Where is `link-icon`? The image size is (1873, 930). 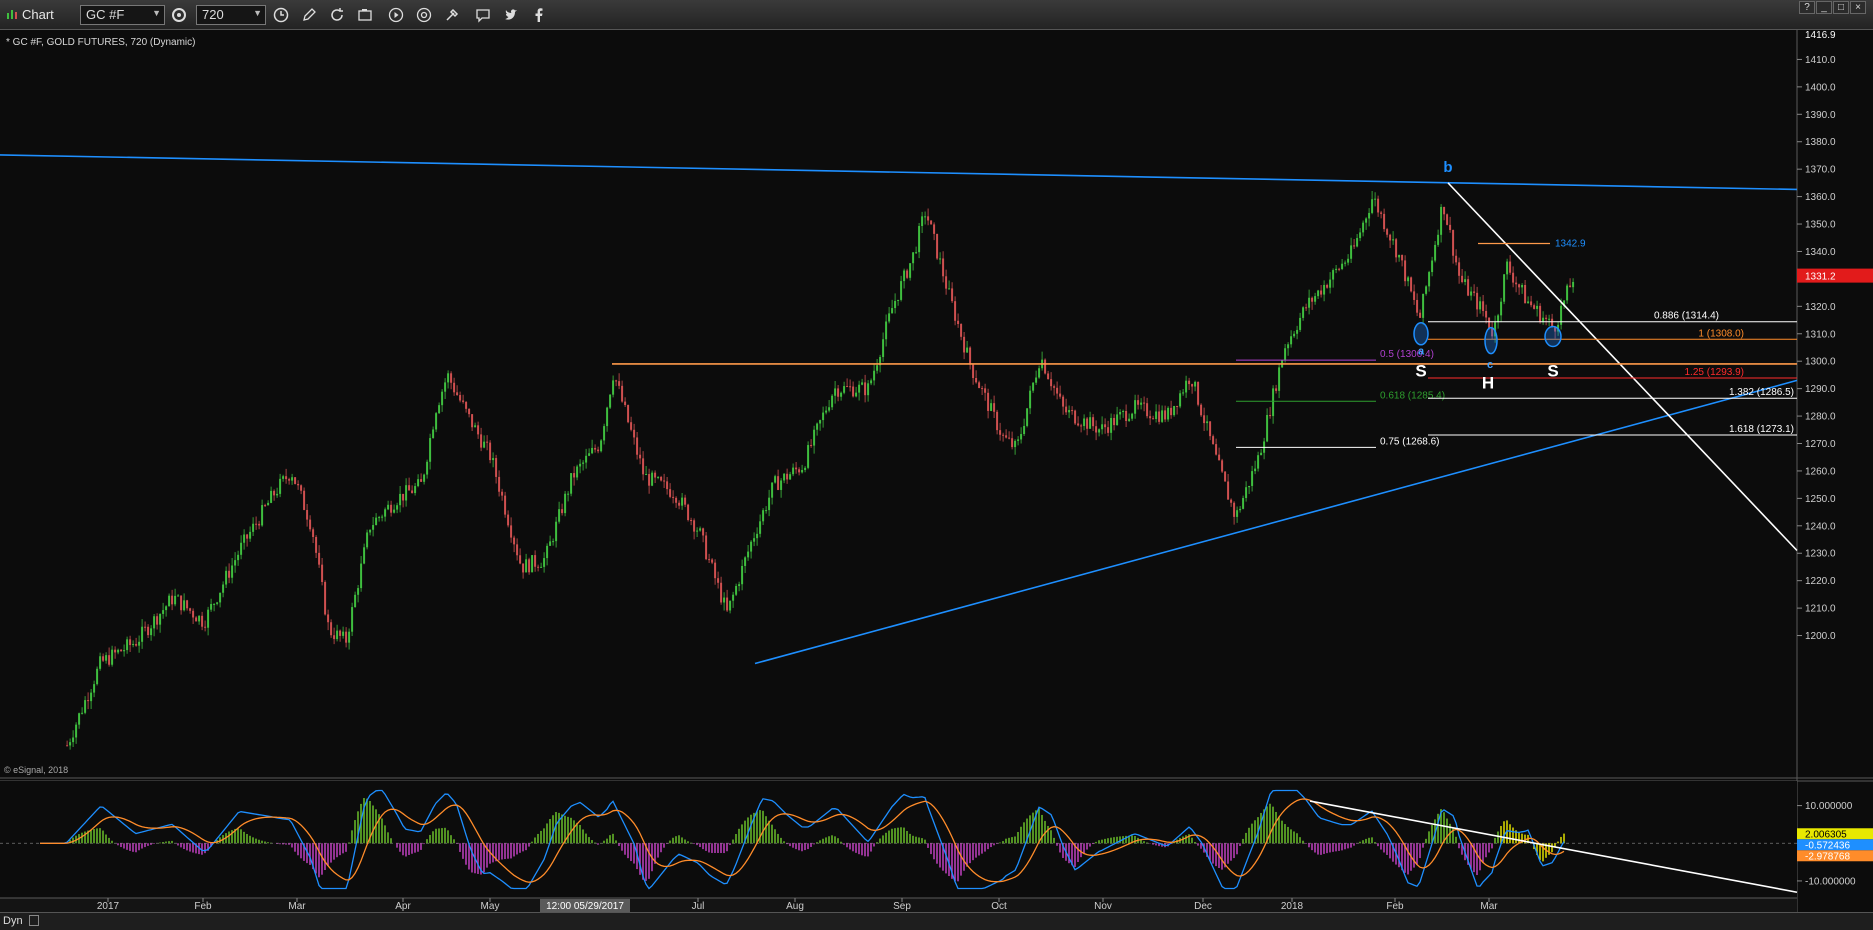
link-icon is located at coordinates (424, 15).